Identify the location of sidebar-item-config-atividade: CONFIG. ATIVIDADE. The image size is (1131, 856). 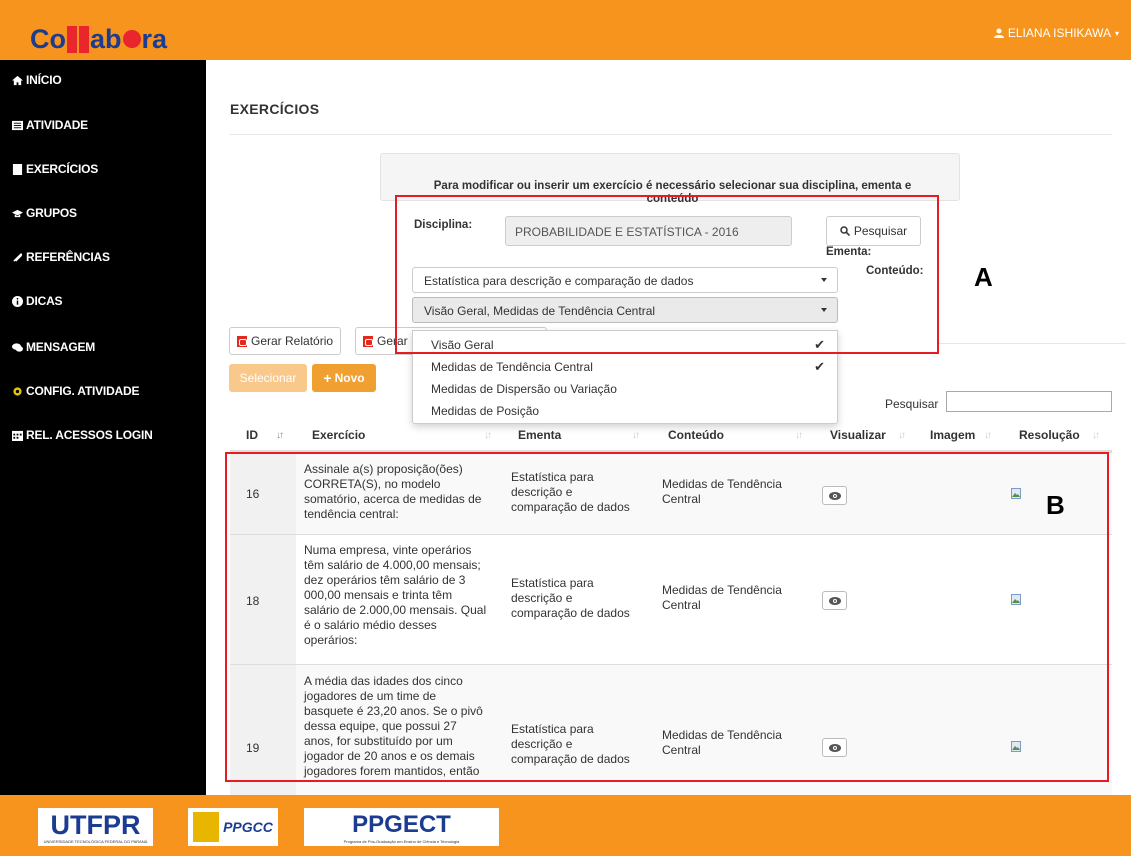
(75, 391).